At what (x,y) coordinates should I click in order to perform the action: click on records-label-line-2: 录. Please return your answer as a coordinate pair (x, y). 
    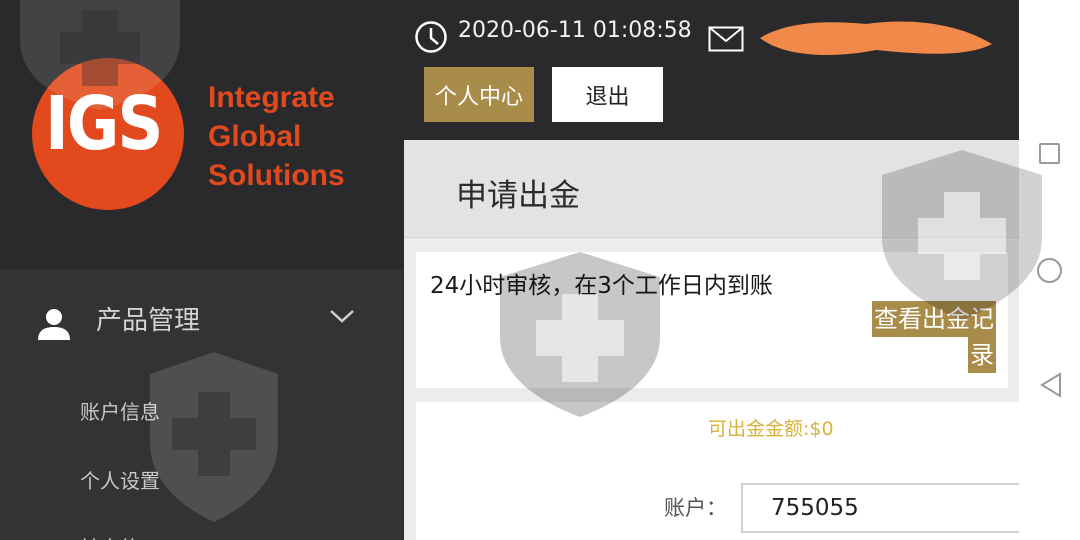
    Looking at the image, I should click on (982, 355).